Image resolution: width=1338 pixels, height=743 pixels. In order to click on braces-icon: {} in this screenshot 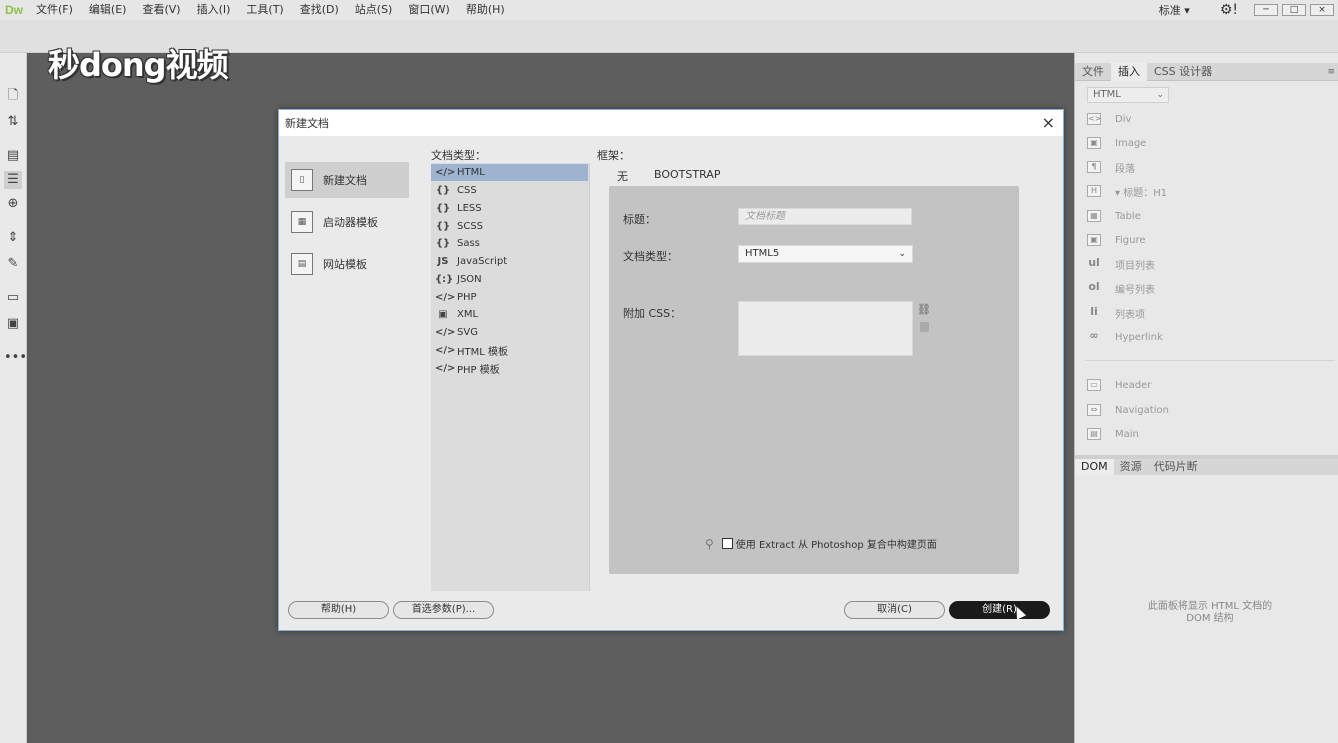, I will do `click(443, 226)`.